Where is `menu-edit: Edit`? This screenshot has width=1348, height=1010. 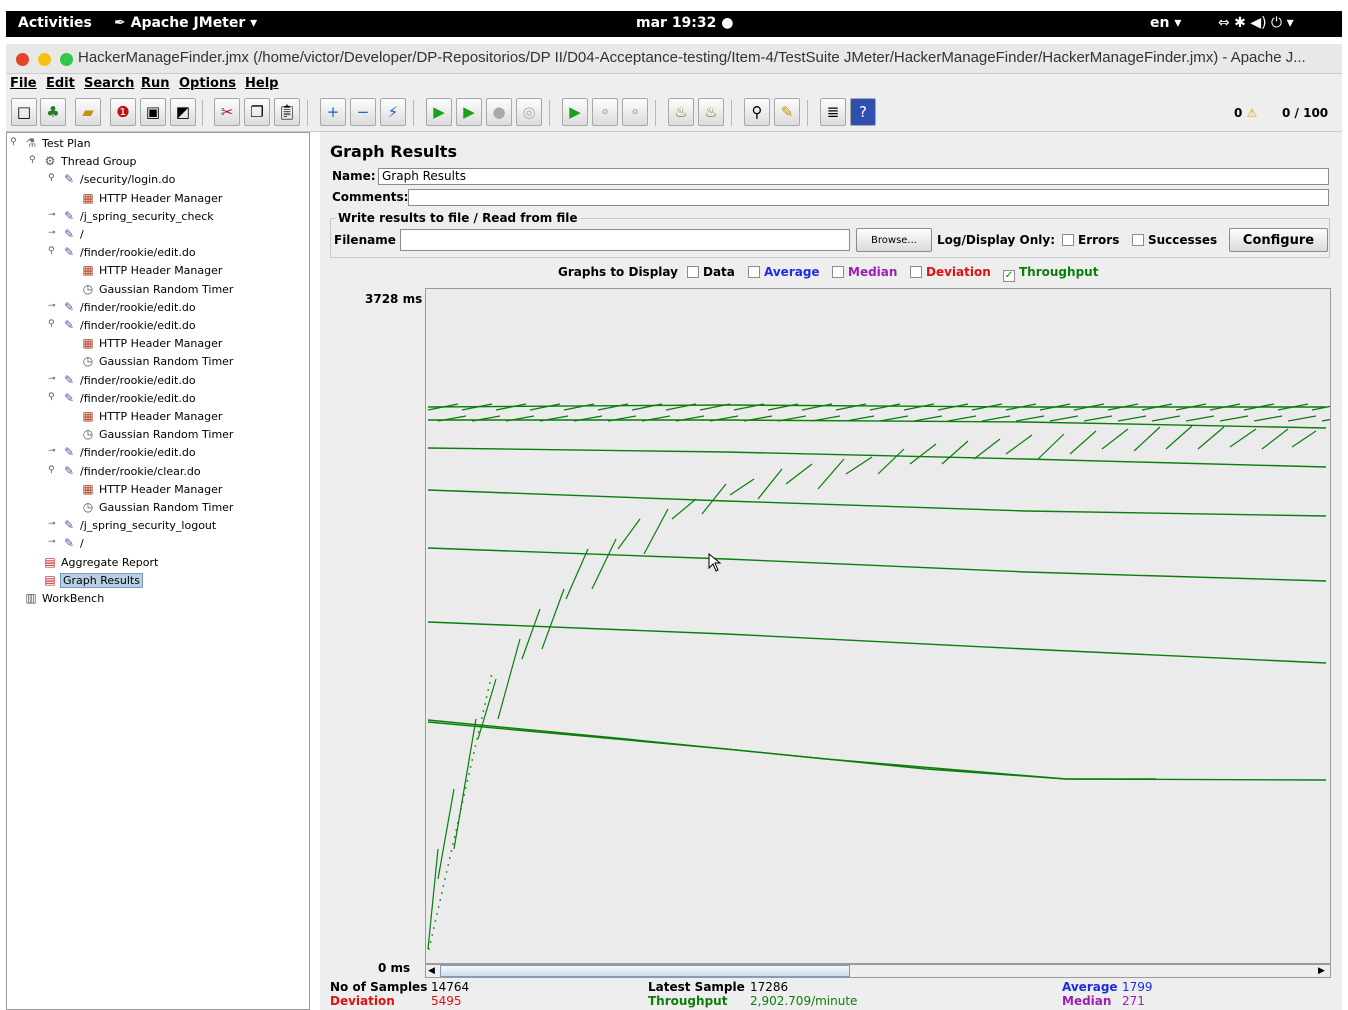
menu-edit: Edit is located at coordinates (60, 83).